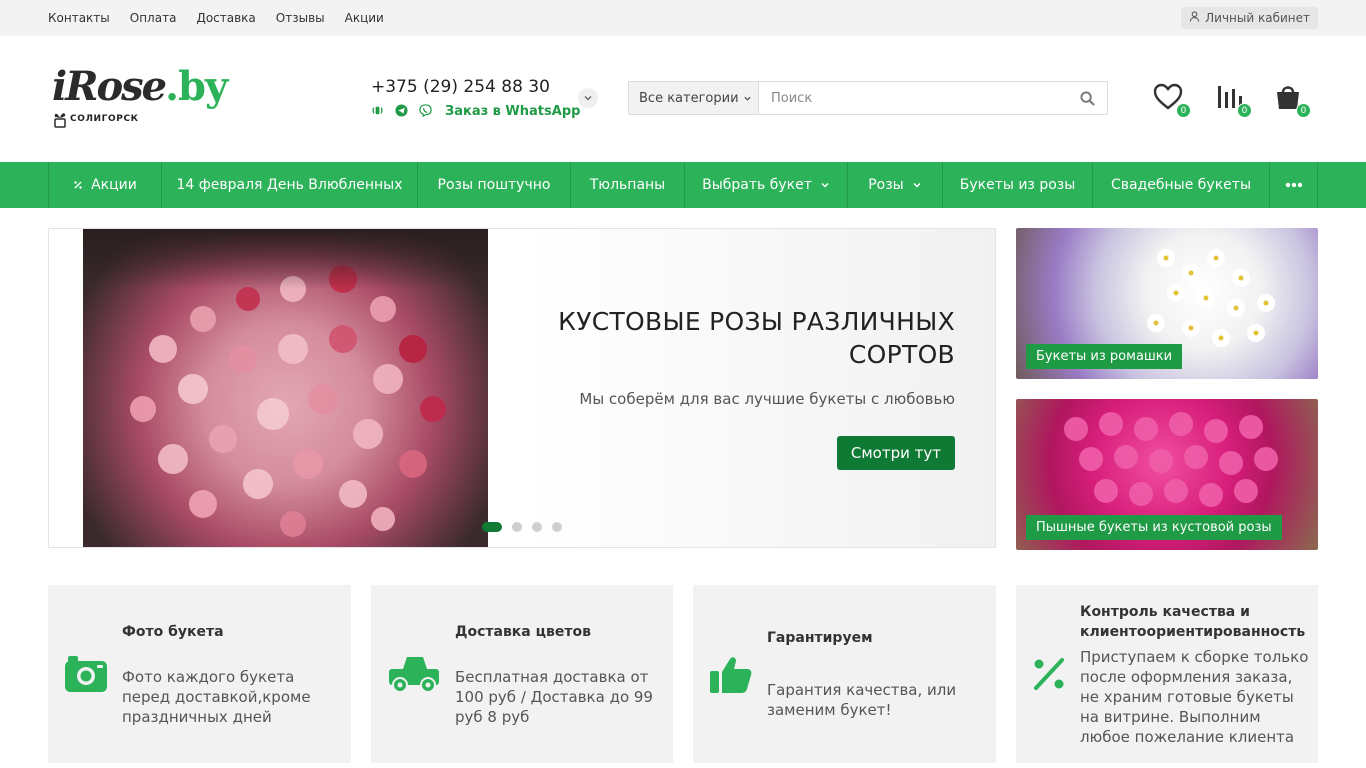 Image resolution: width=1366 pixels, height=768 pixels. Describe the element at coordinates (1292, 100) in the screenshot. I see `cart-button: 0` at that location.